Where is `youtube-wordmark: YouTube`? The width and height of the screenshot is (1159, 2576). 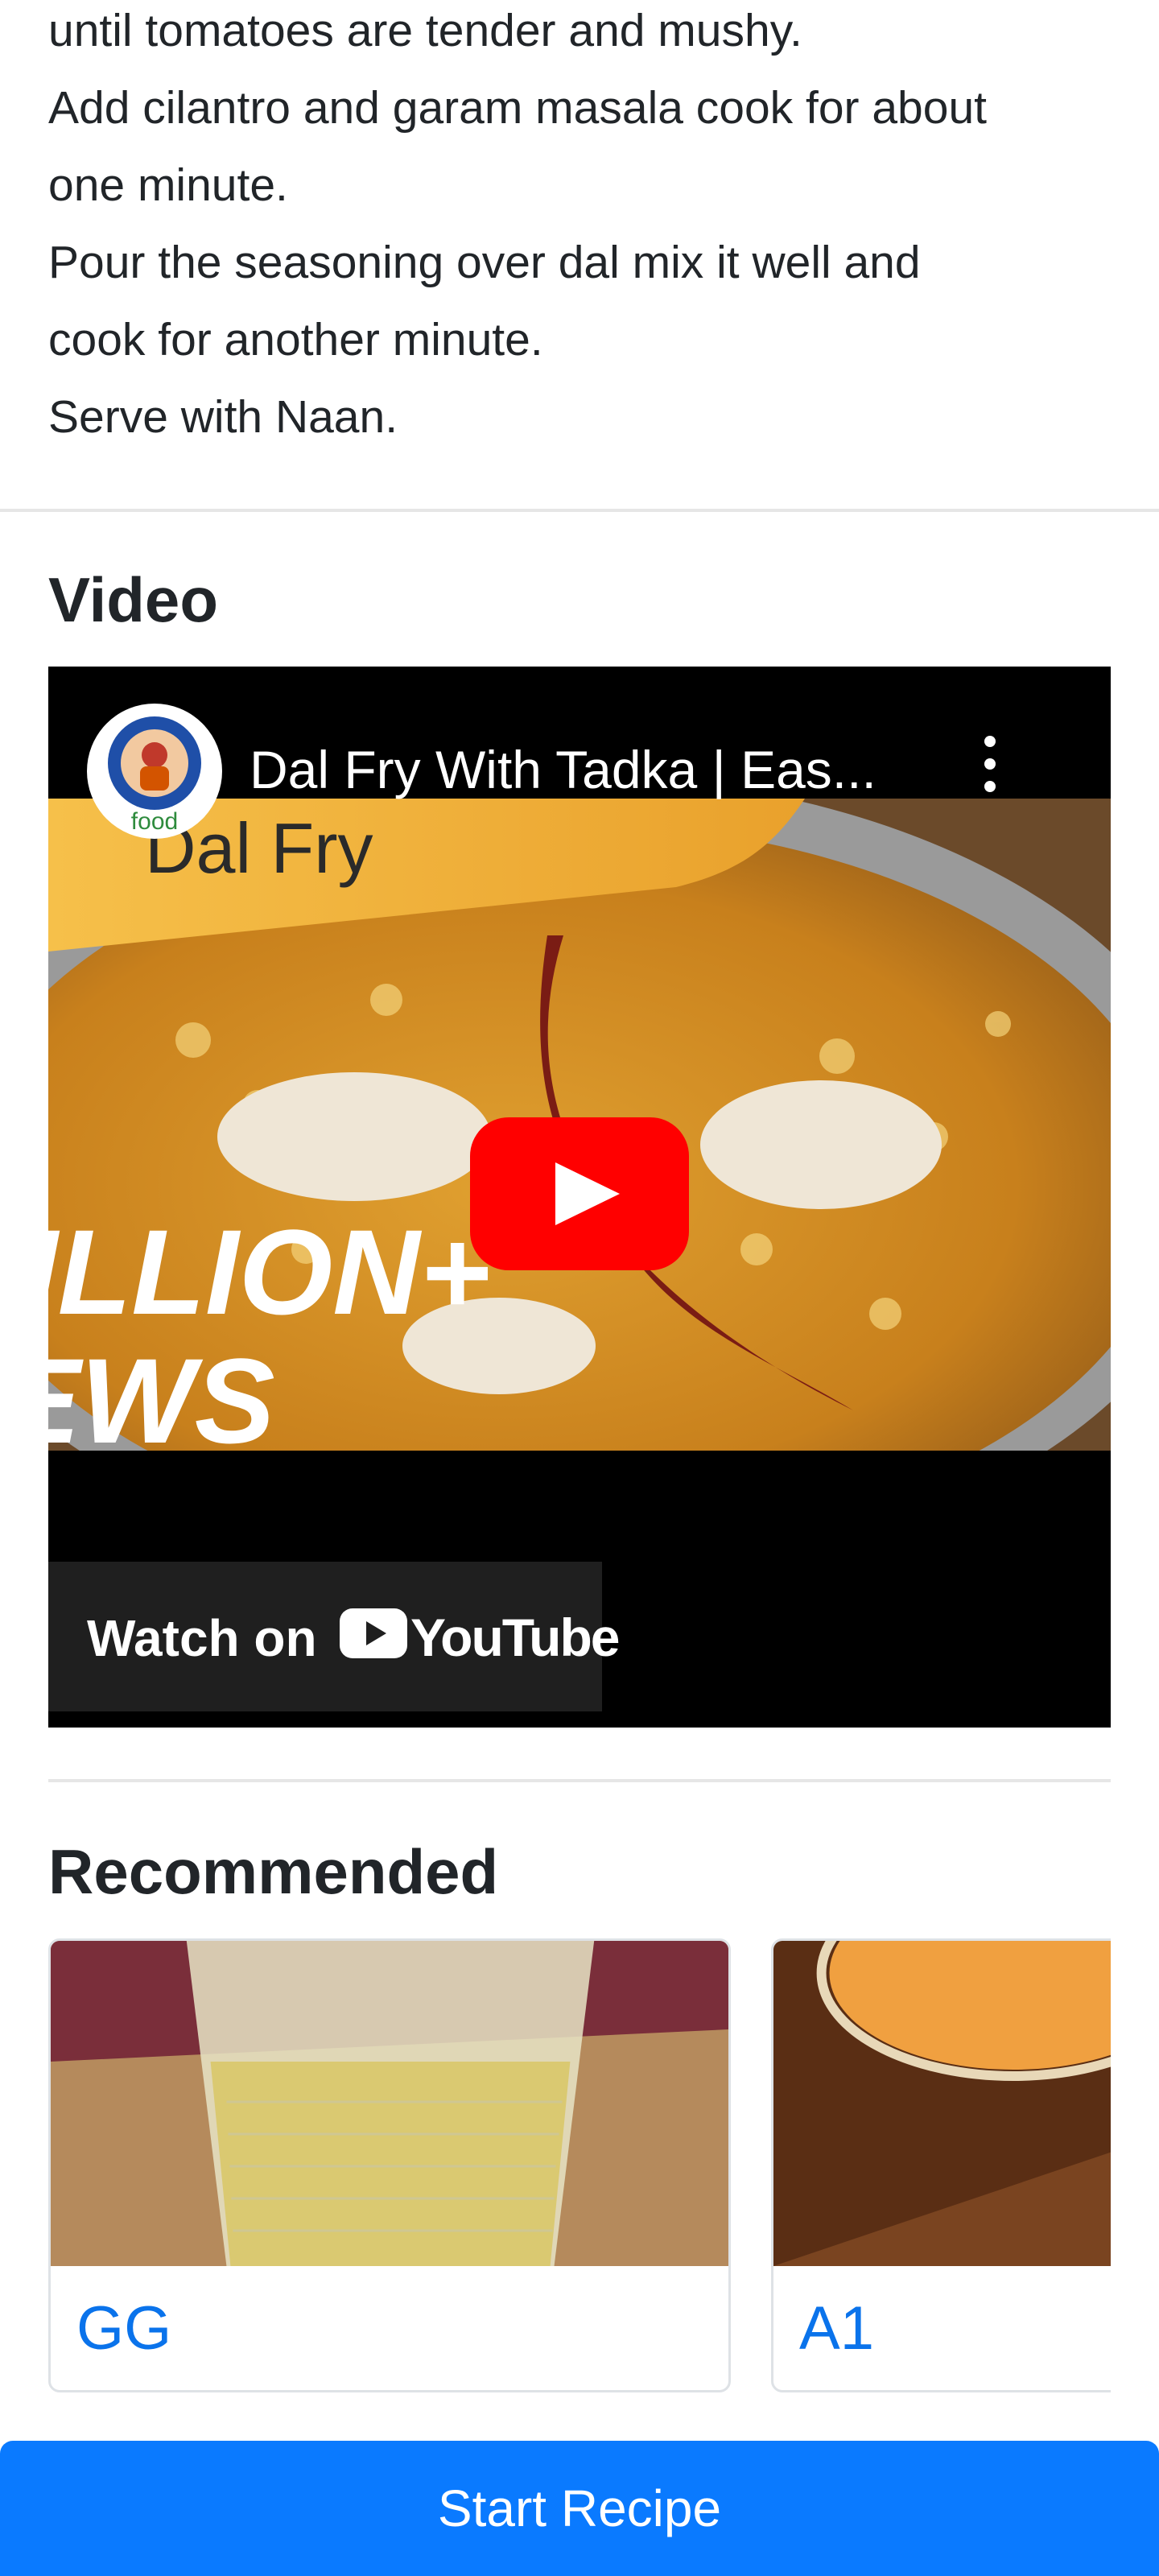 youtube-wordmark: YouTube is located at coordinates (515, 1637).